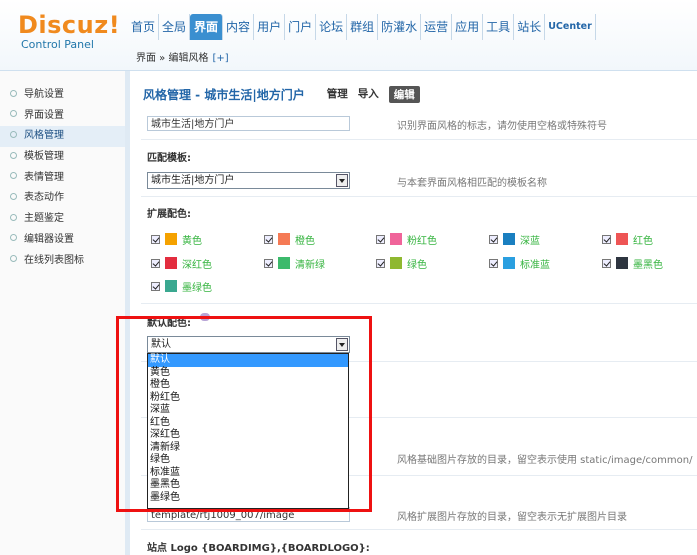  What do you see at coordinates (44, 115) in the screenshot?
I see `sidebar-item-label: 界面设置` at bounding box center [44, 115].